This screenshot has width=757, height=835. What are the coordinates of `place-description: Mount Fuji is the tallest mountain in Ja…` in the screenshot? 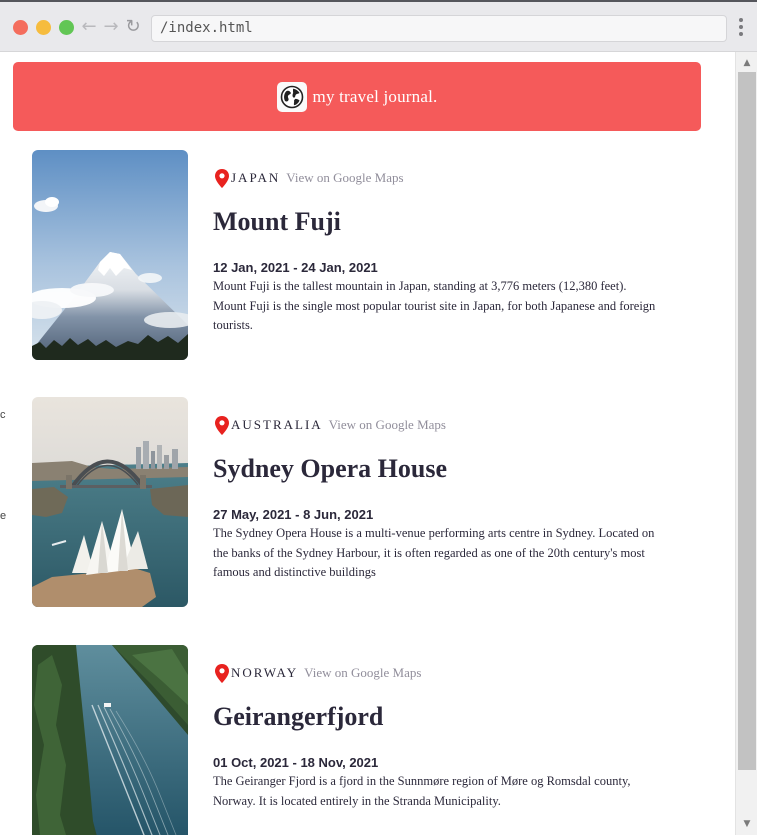 It's located at (434, 305).